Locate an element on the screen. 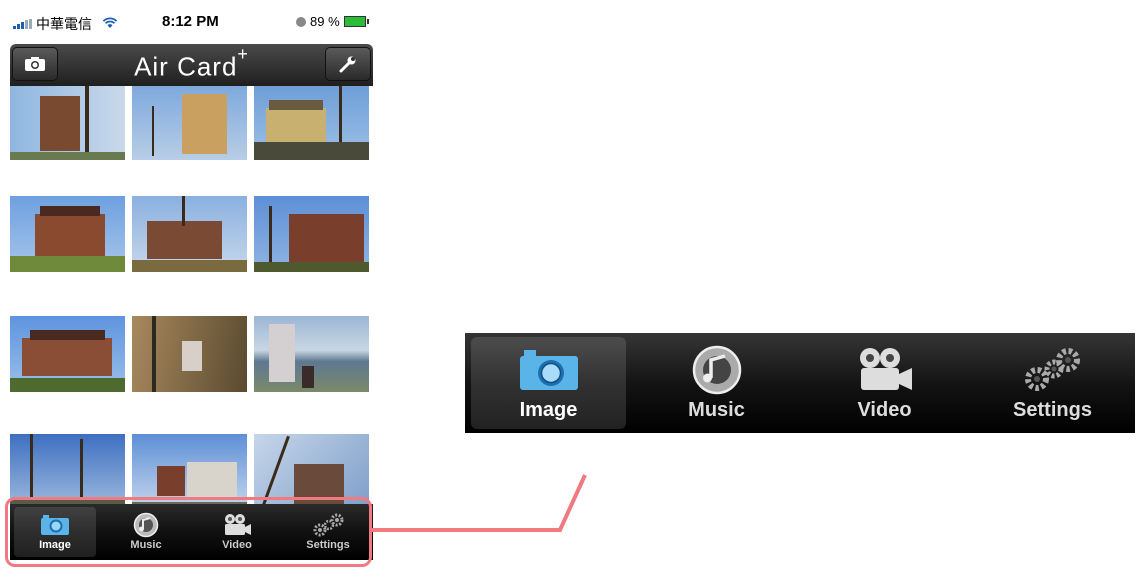 This screenshot has height=569, width=1135. film-camera-icon is located at coordinates (885, 370).